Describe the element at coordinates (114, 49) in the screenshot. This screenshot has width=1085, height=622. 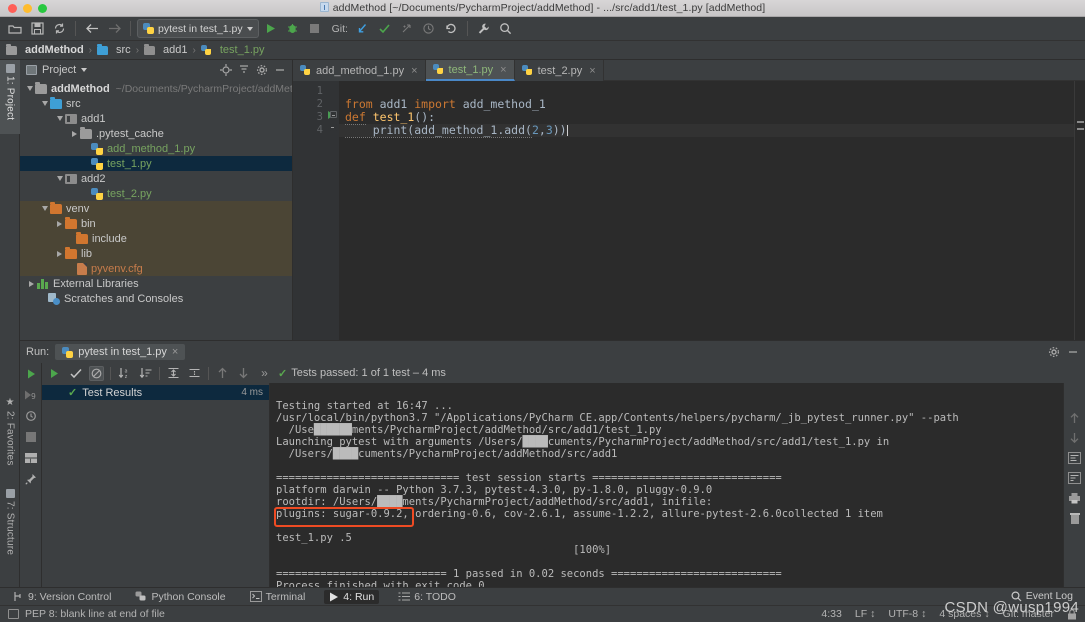
I see `breadcrumb-item-src: src` at that location.